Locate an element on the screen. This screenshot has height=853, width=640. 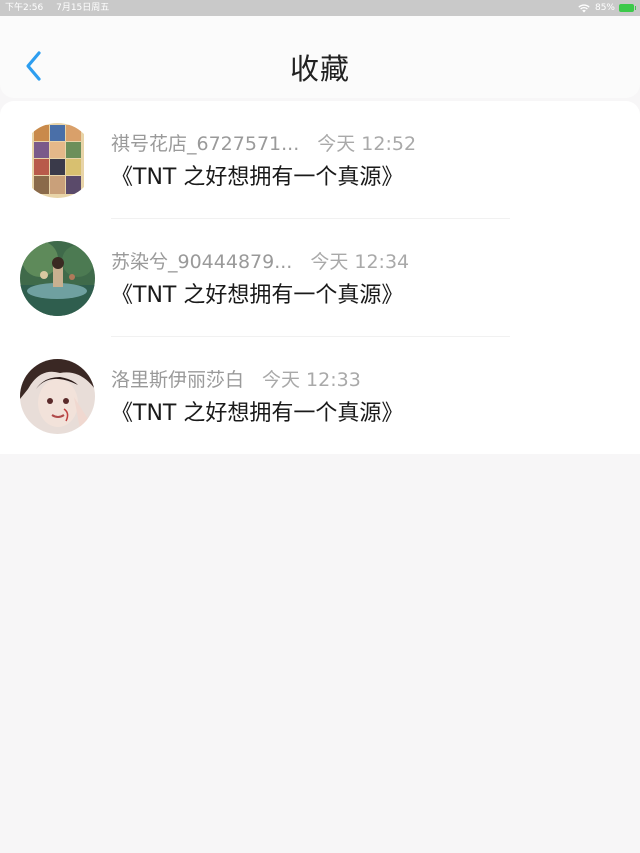
list-item: 洛里斯伊丽莎白 今天 12:33 《TNT 之好想拥有一个真源》 is located at coordinates (320, 396).